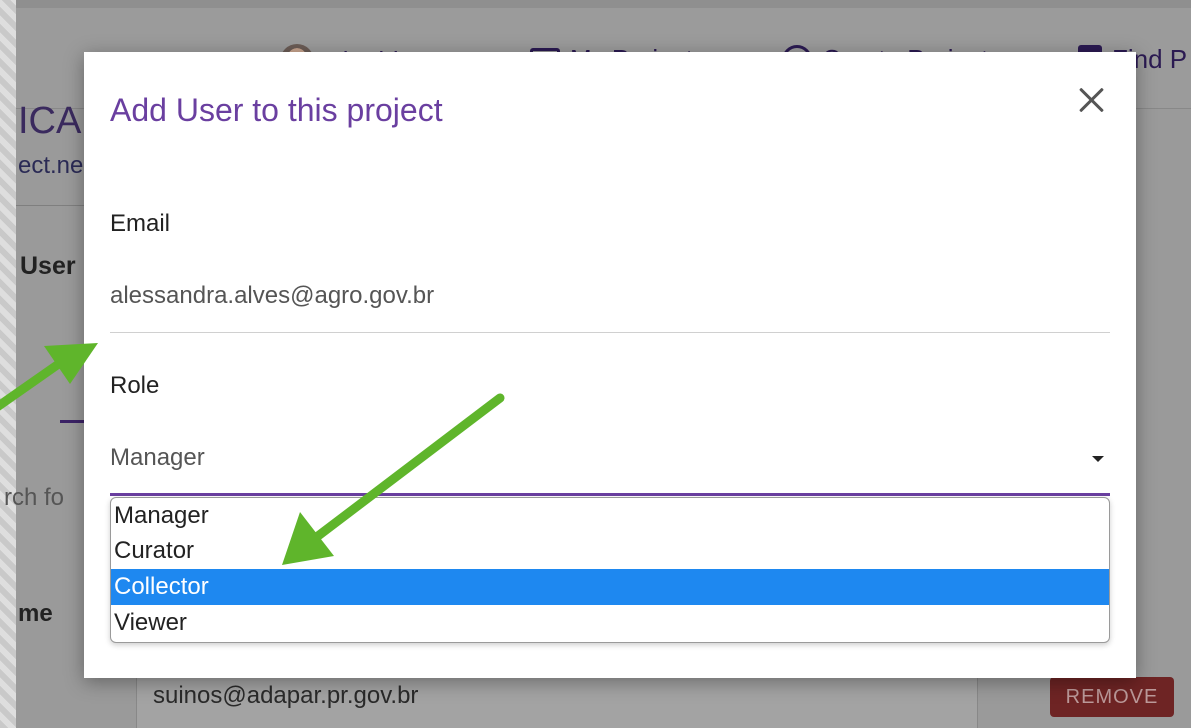 This screenshot has height=728, width=1191. What do you see at coordinates (48, 266) in the screenshot?
I see `users-tab-fragment: User` at bounding box center [48, 266].